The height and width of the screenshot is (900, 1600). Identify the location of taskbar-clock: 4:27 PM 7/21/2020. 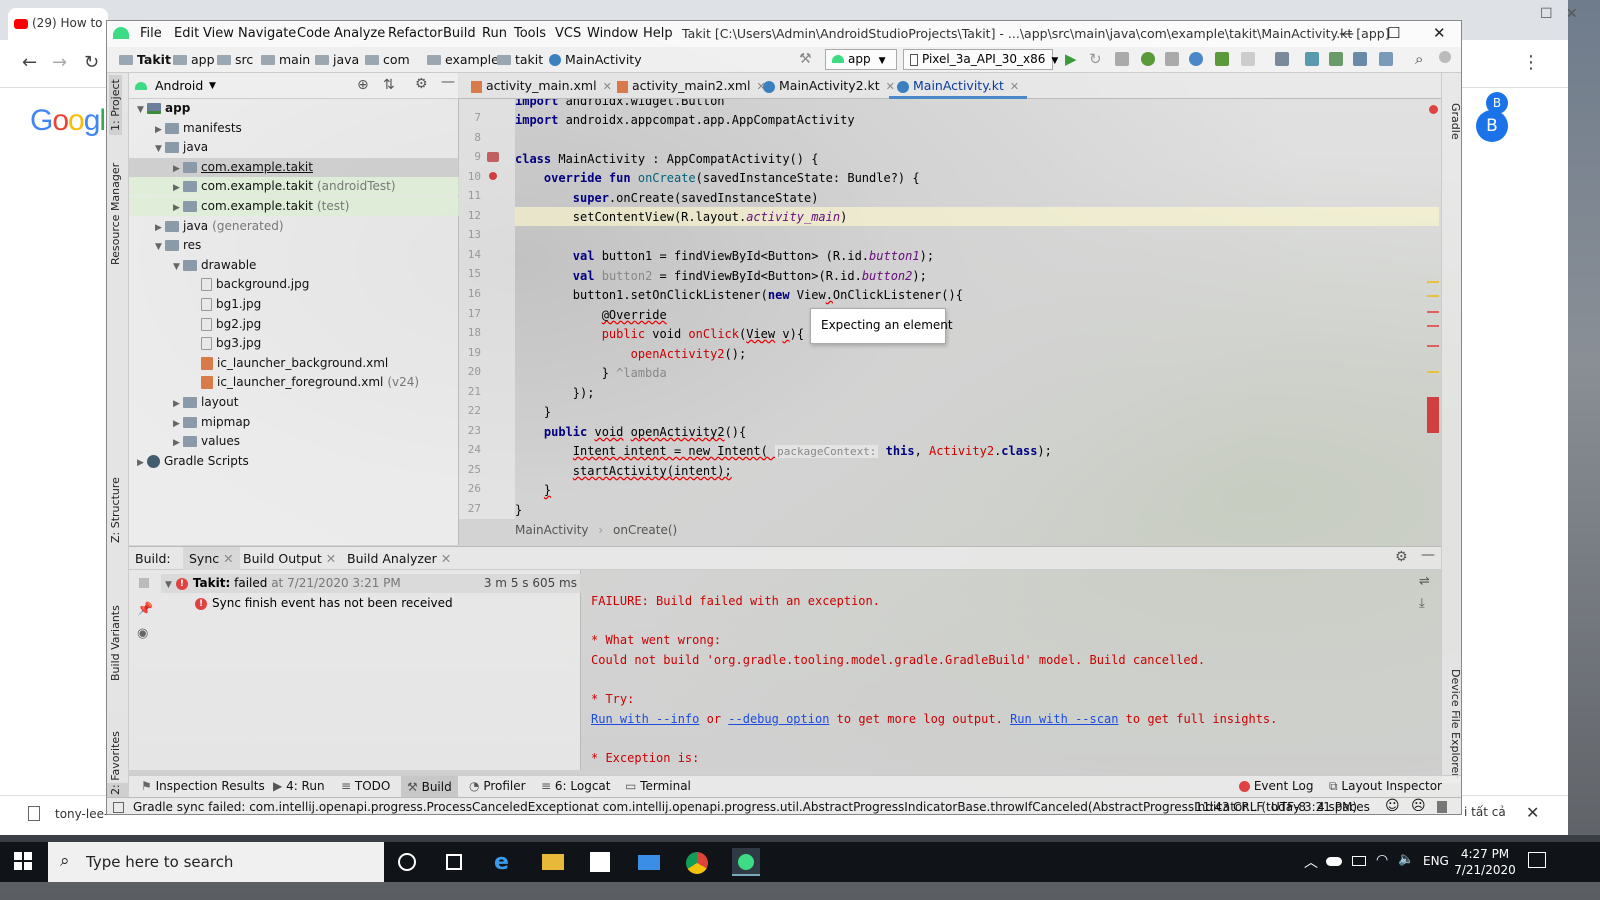
(1485, 862).